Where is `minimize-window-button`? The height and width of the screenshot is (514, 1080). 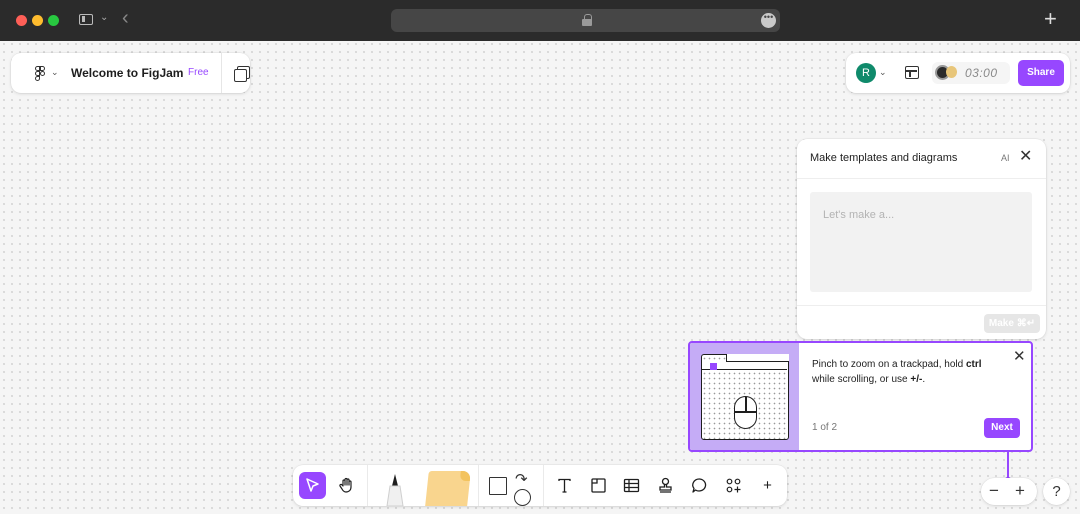
minimize-window-button is located at coordinates (37, 20).